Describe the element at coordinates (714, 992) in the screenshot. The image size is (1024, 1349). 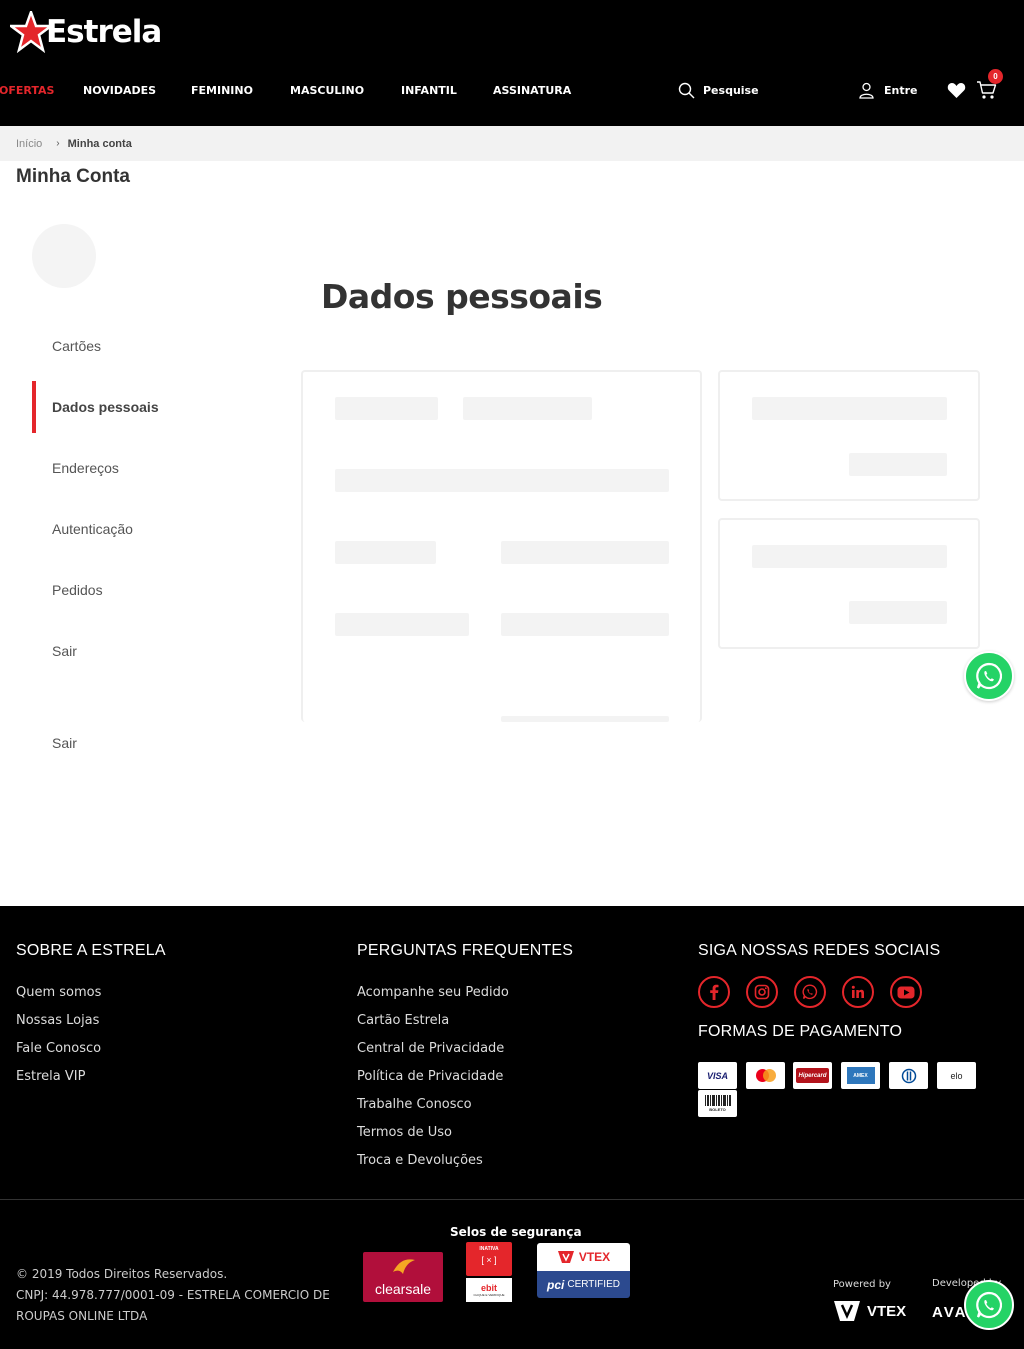
I see `facebook-icon` at that location.